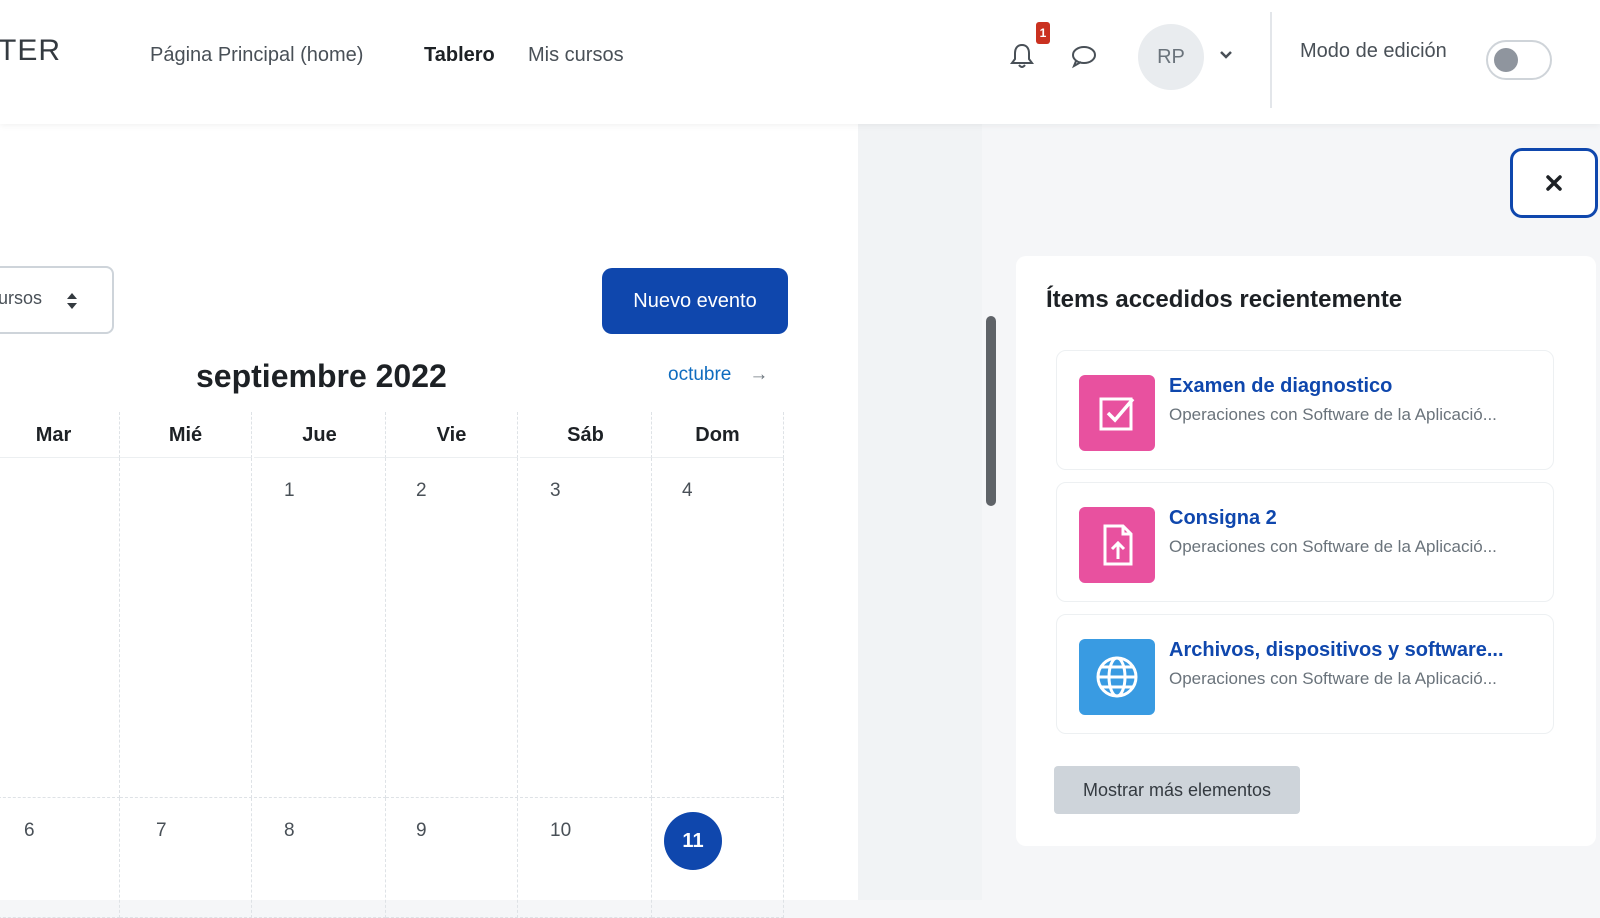  Describe the element at coordinates (186, 858) in the screenshot. I see `calendar-day-cell: 7` at that location.